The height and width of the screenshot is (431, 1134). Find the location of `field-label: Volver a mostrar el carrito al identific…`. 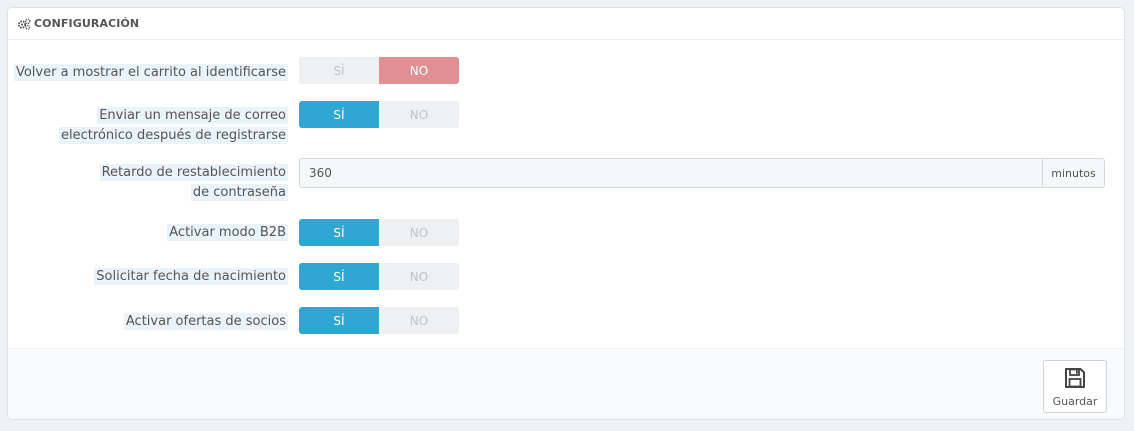

field-label: Volver a mostrar el carrito al identific… is located at coordinates (150, 72).